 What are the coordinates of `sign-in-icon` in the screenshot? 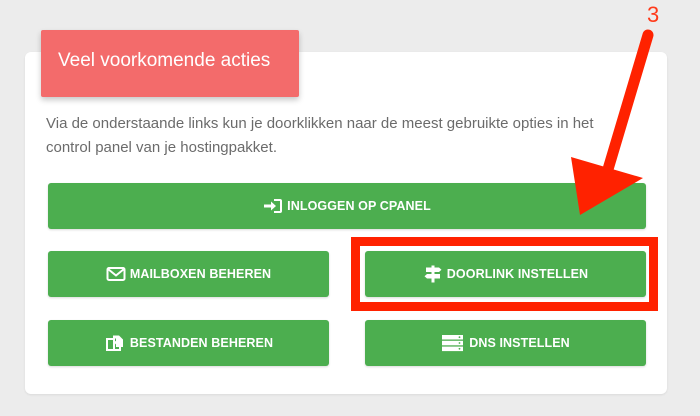 It's located at (273, 206).